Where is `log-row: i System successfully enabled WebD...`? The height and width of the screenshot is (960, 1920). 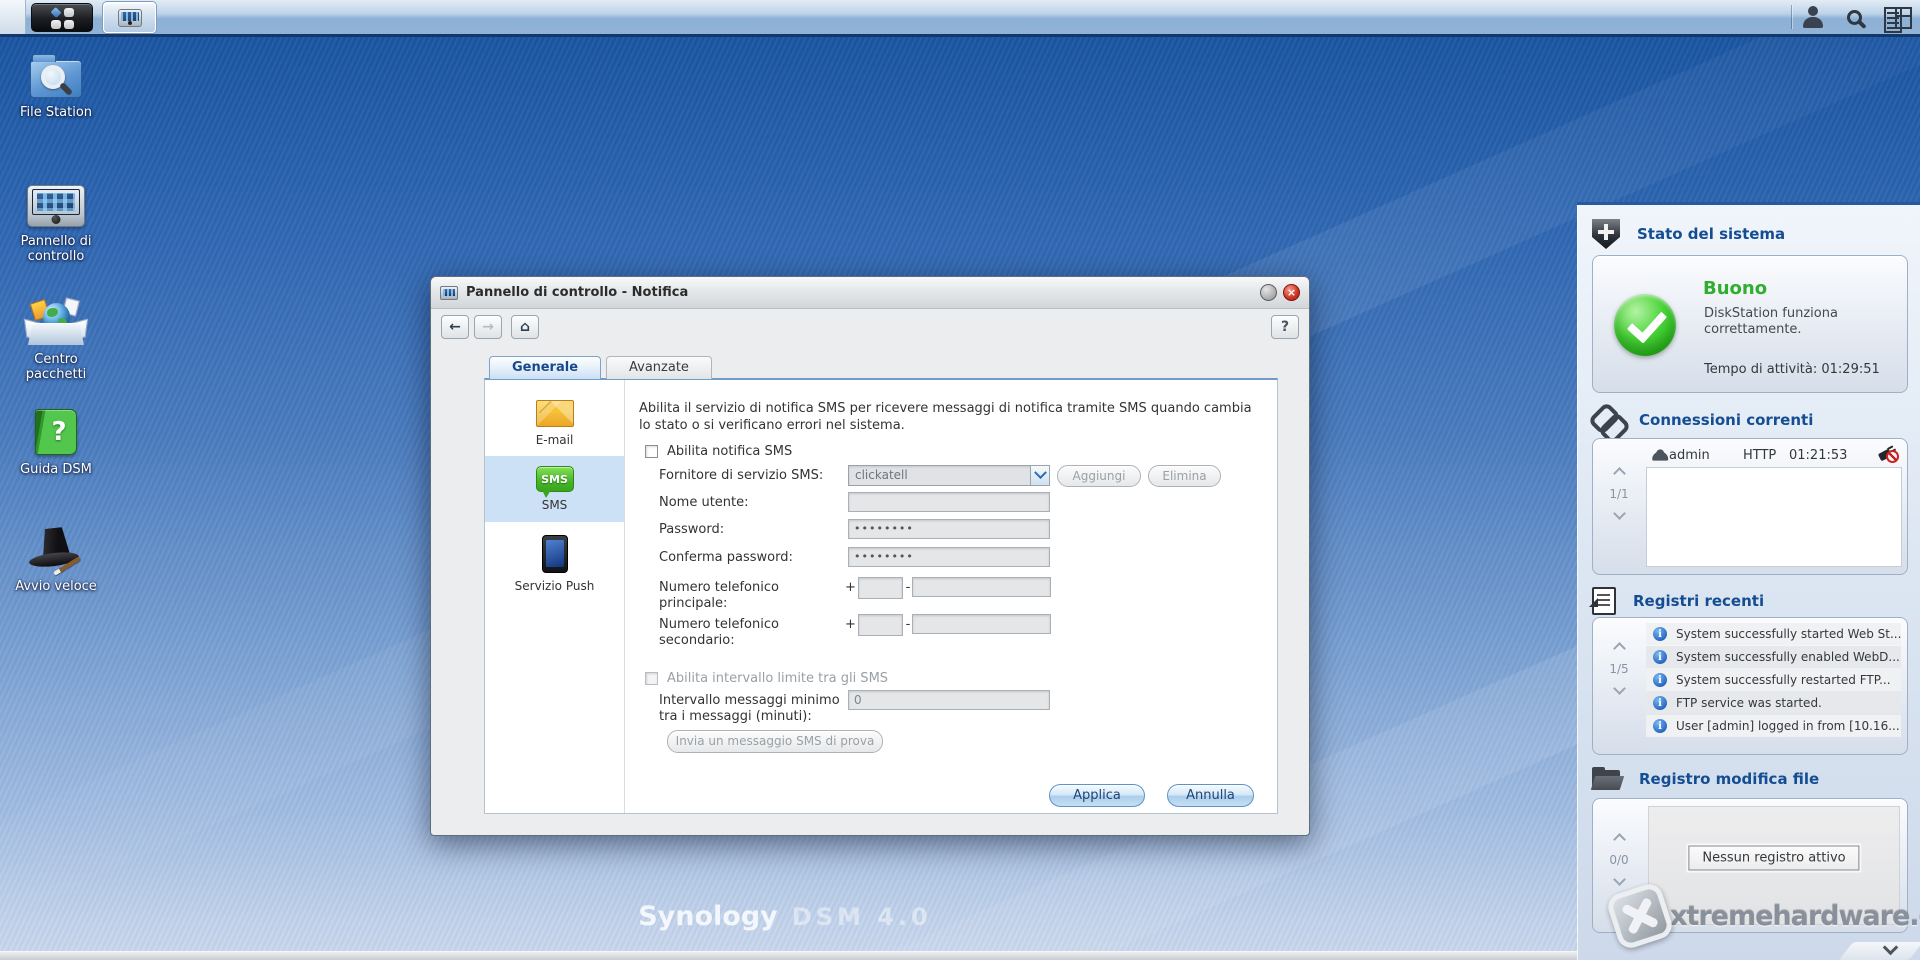 log-row: i System successfully enabled WebD... is located at coordinates (1773, 657).